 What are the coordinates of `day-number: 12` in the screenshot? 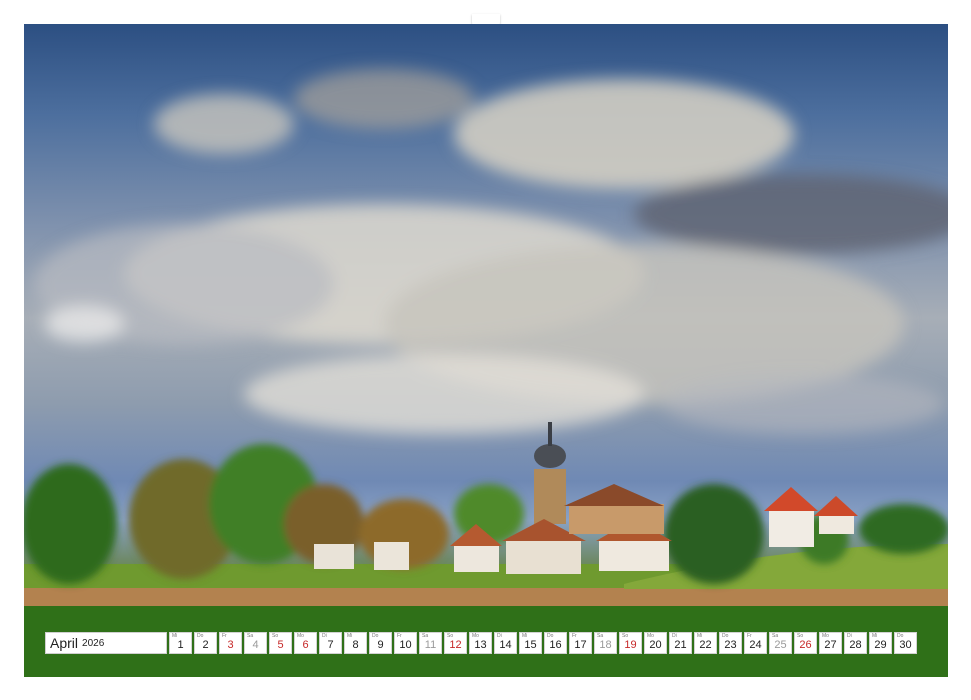 It's located at (455, 645).